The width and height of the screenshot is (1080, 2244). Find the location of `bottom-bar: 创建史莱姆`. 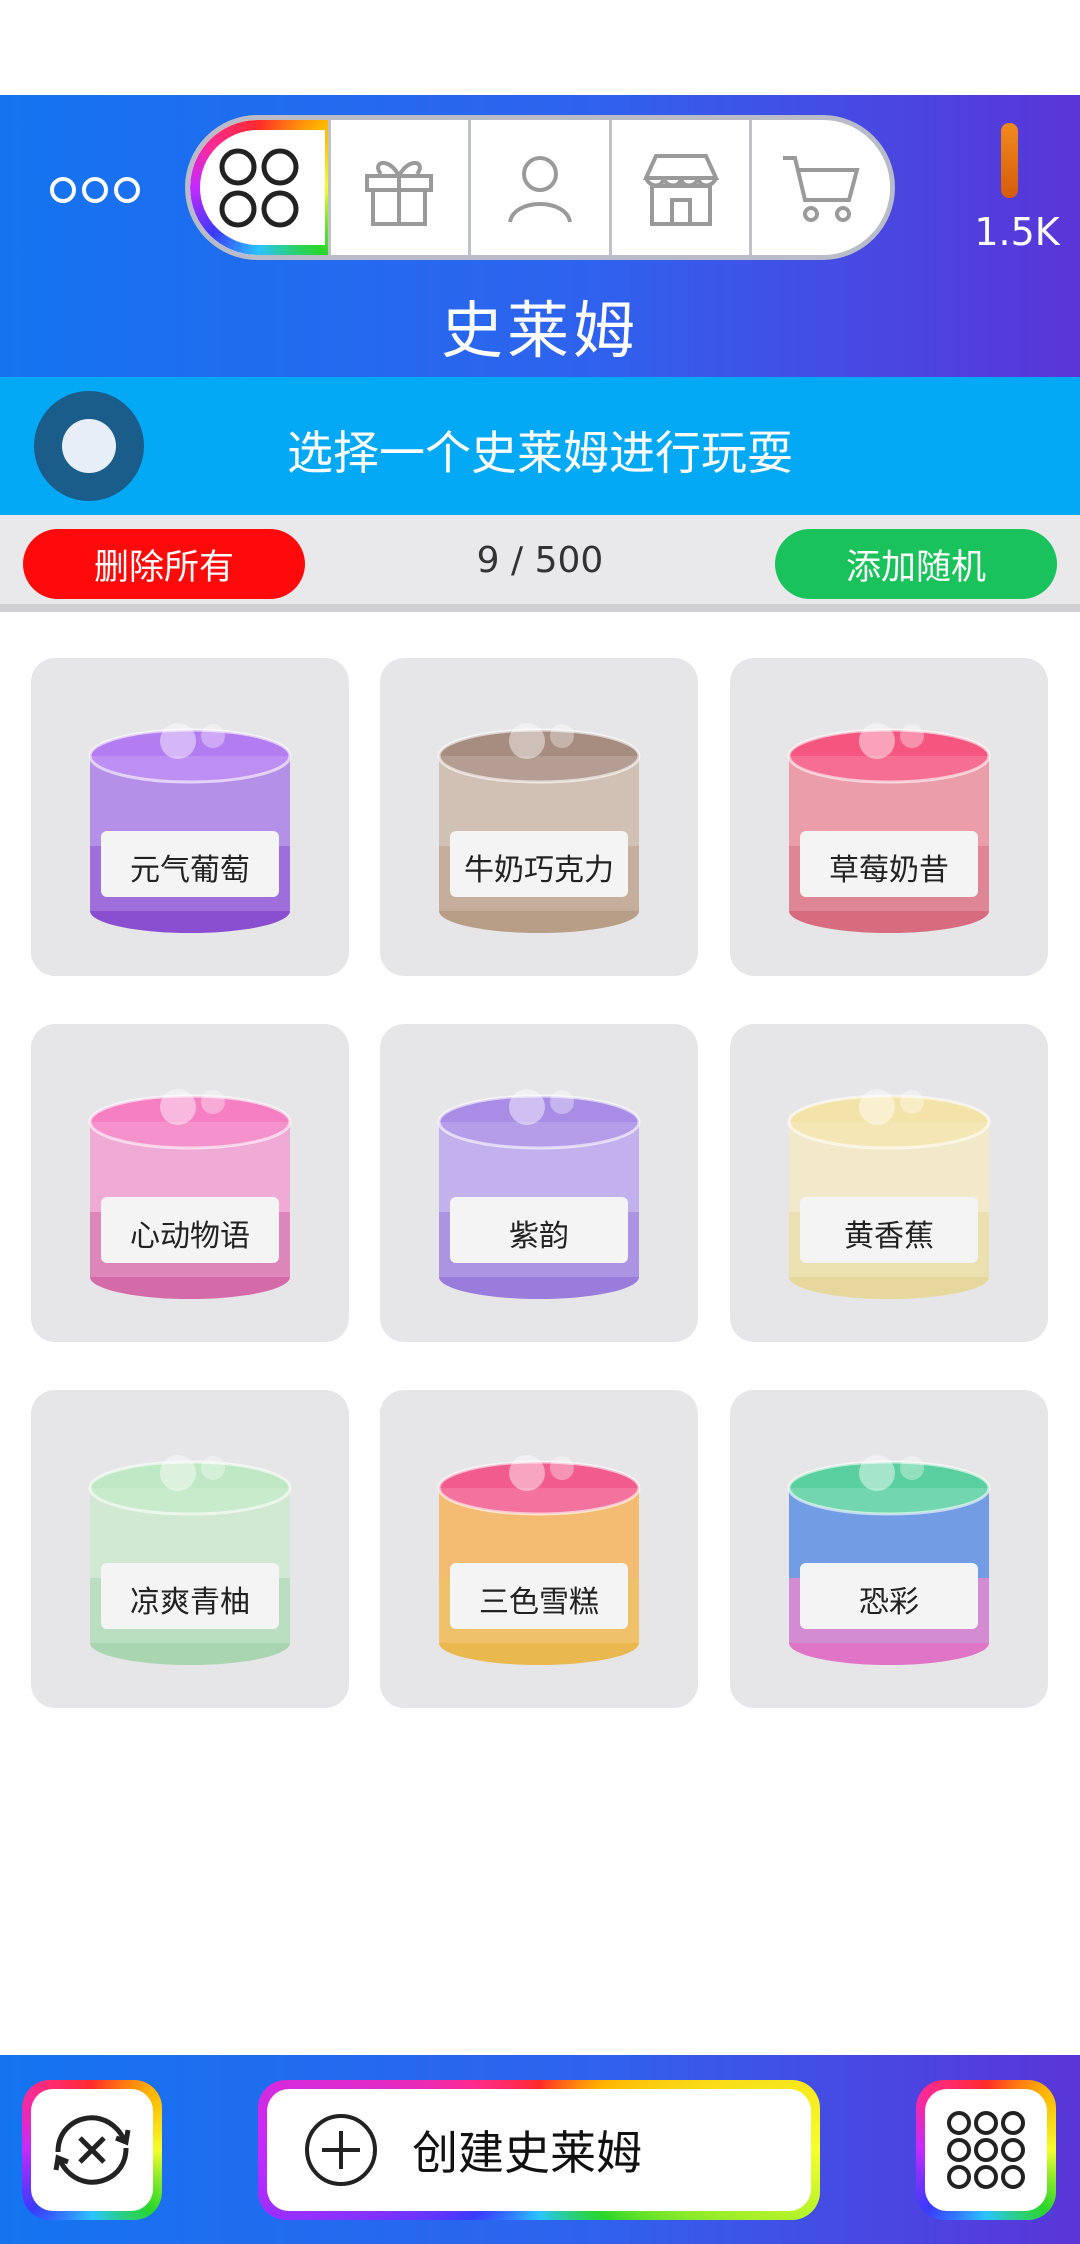

bottom-bar: 创建史莱姆 is located at coordinates (540, 2149).